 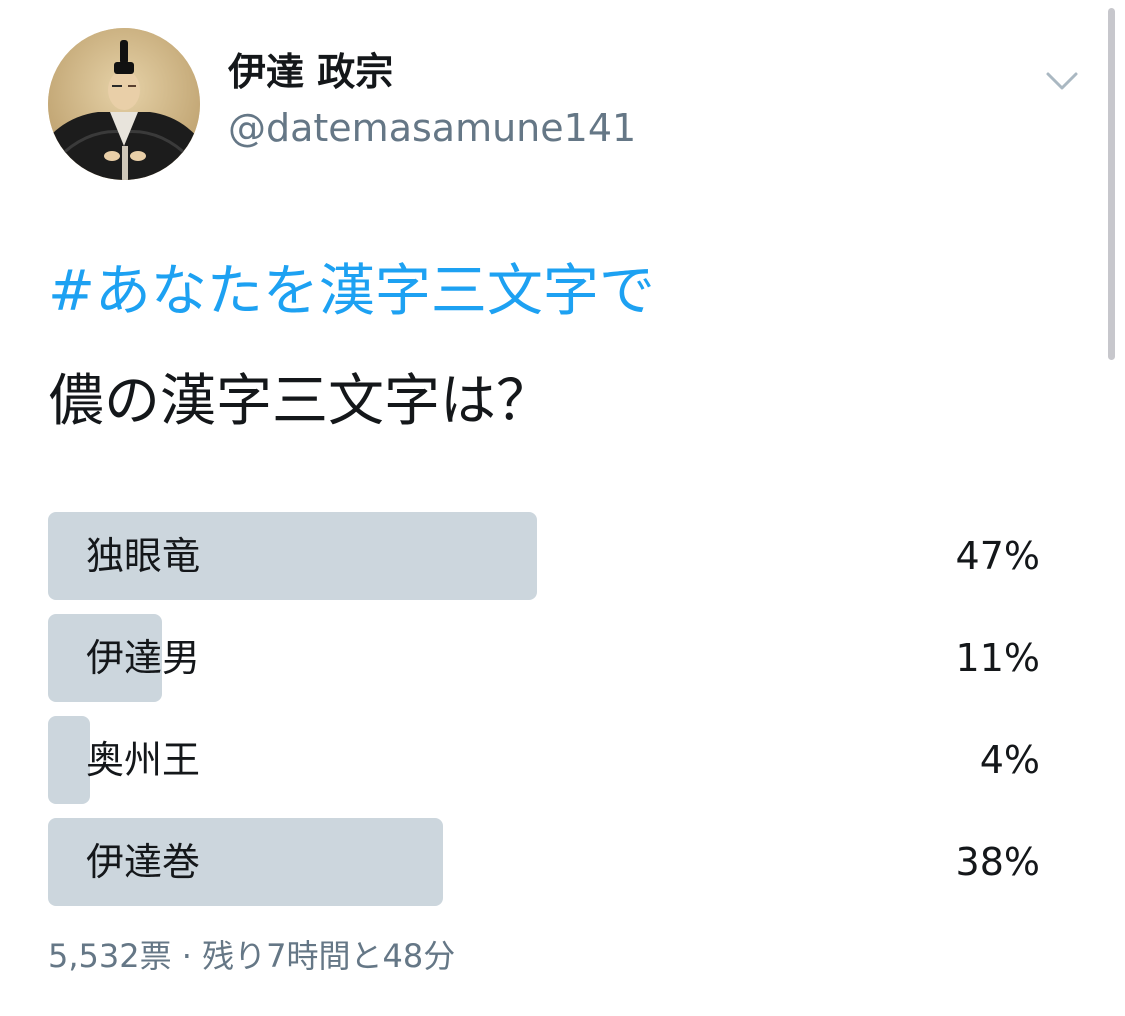 I want to click on samurai-portrait-icon, so click(x=124, y=104).